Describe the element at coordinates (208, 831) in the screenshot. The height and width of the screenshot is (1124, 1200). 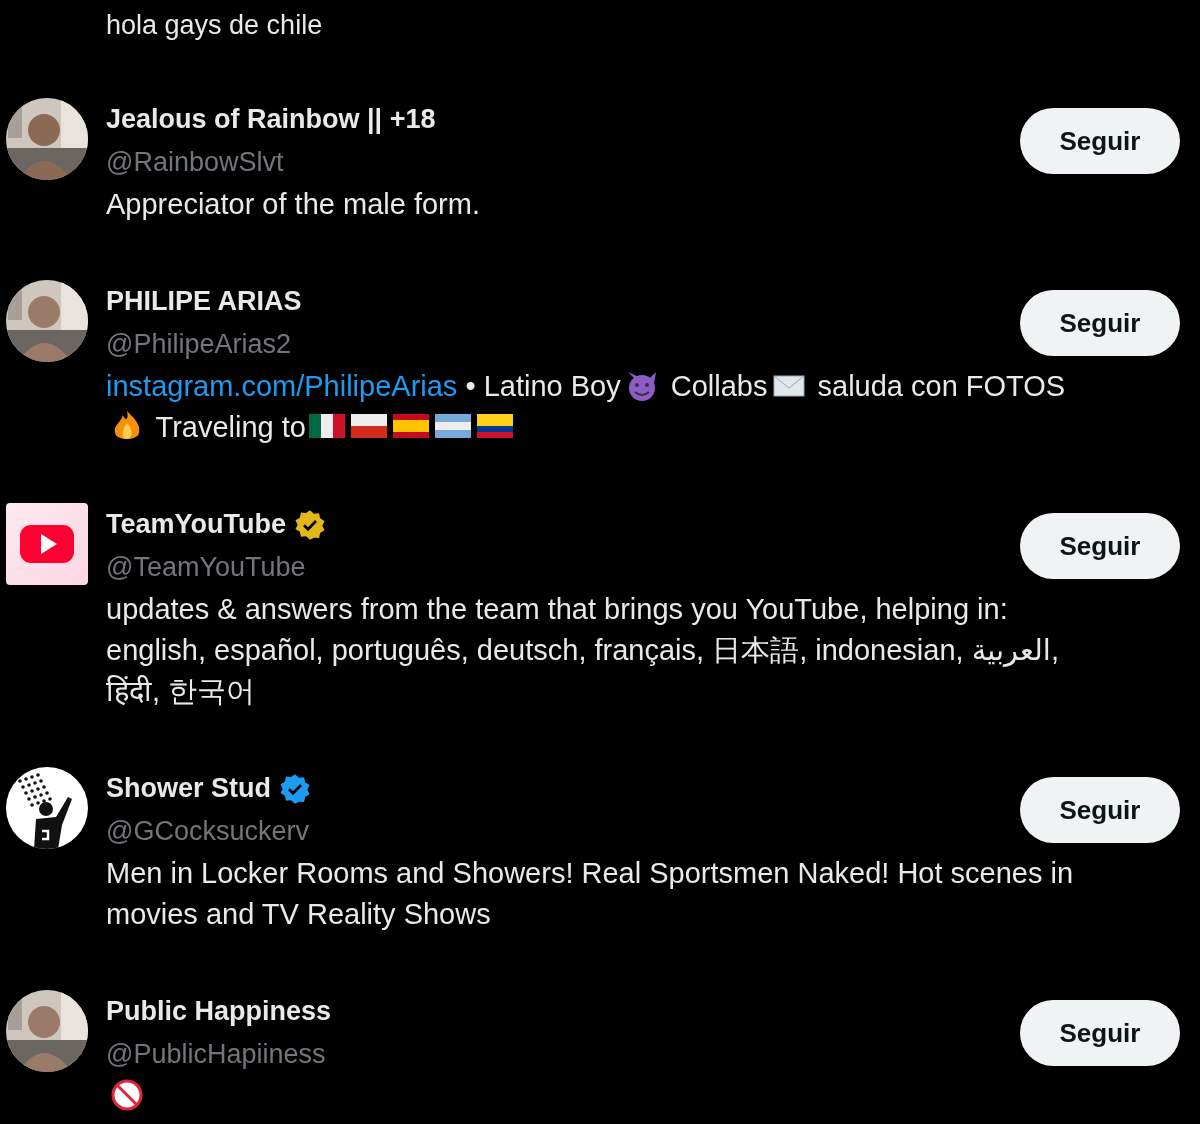
I see `account-handle: @GCocksuckerv` at that location.